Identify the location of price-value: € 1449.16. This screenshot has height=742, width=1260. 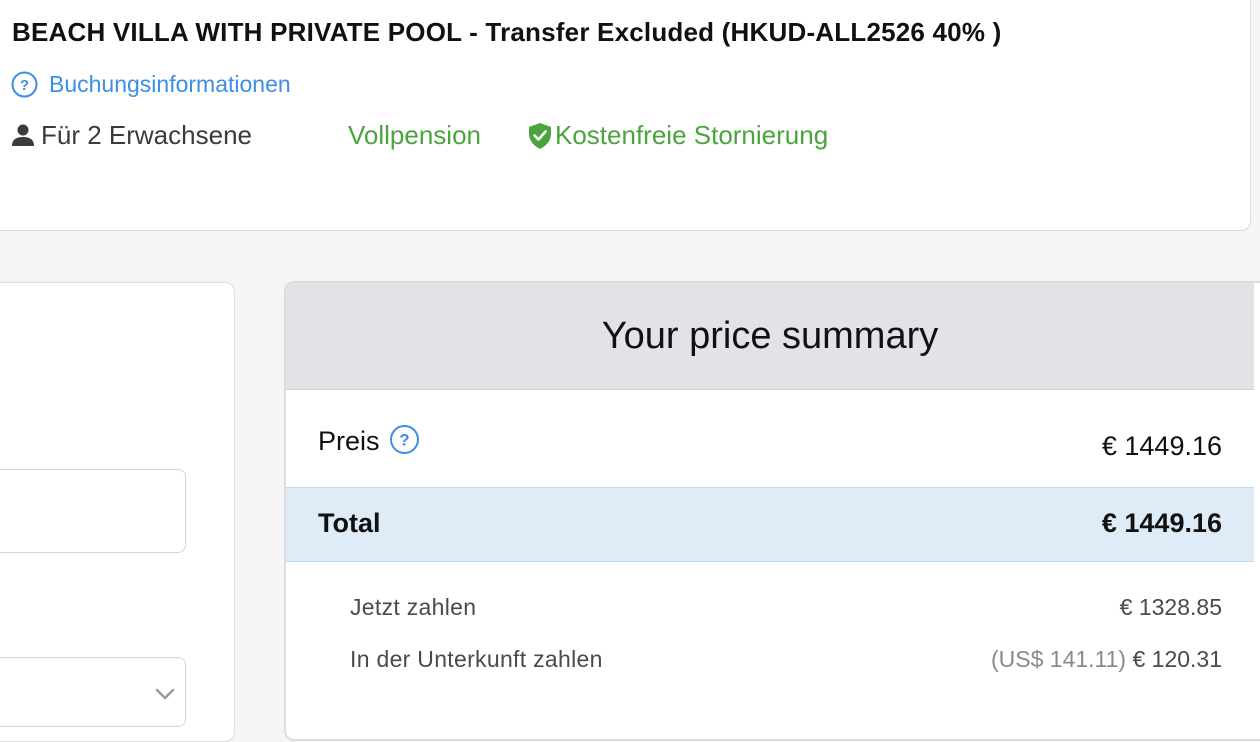
(1161, 446).